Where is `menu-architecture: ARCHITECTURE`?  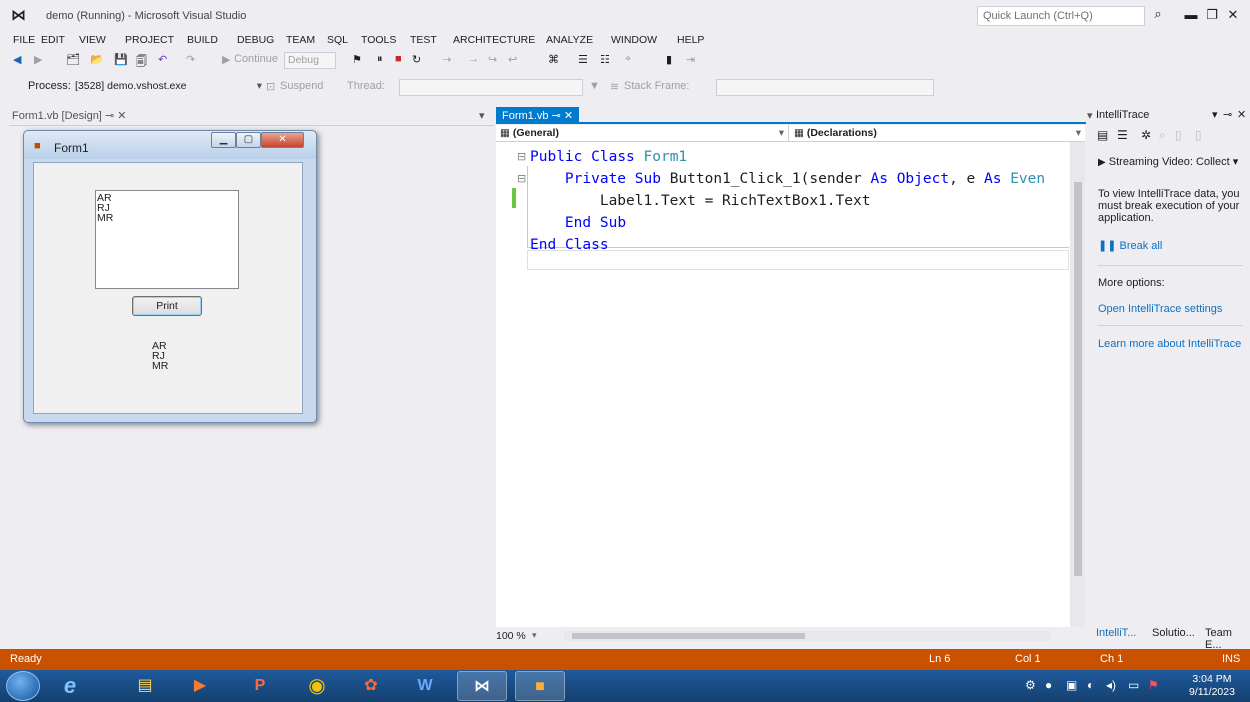 menu-architecture: ARCHITECTURE is located at coordinates (494, 40).